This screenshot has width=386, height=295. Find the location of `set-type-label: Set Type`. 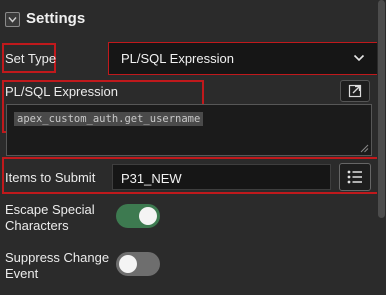

set-type-label: Set Type is located at coordinates (31, 58).